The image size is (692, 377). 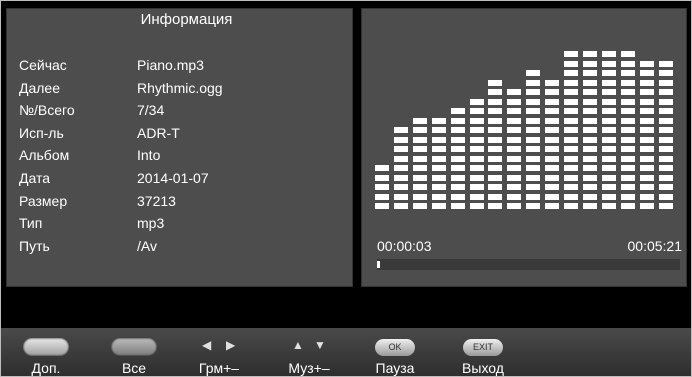 I want to click on total-time: 00:05:21, so click(x=655, y=246).